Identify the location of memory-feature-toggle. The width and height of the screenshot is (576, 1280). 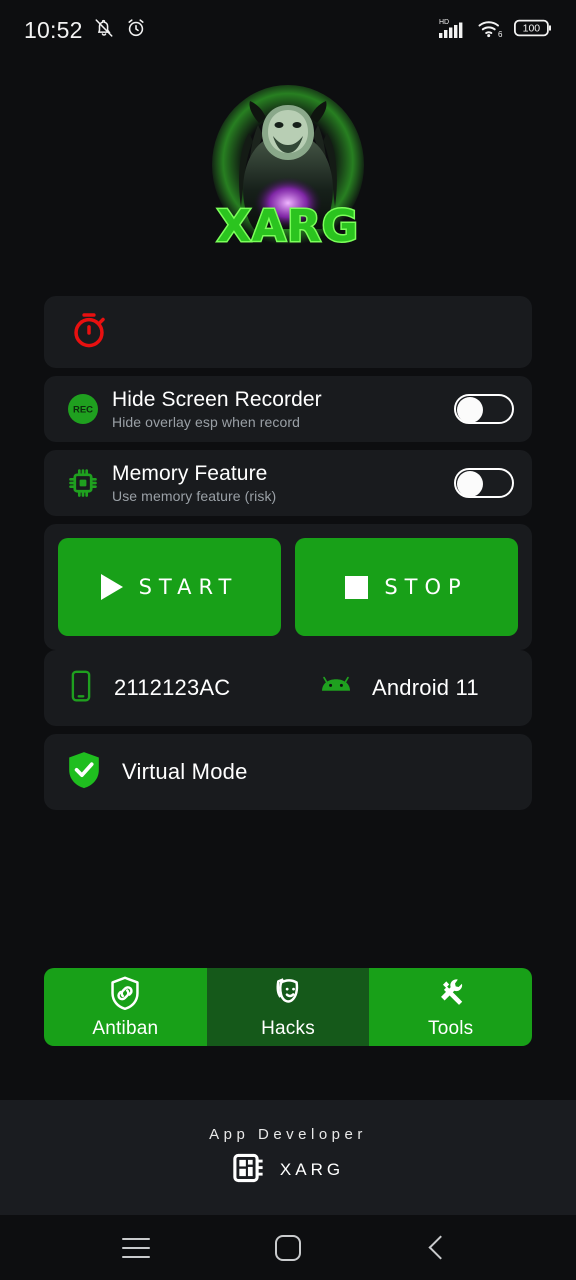
(484, 483).